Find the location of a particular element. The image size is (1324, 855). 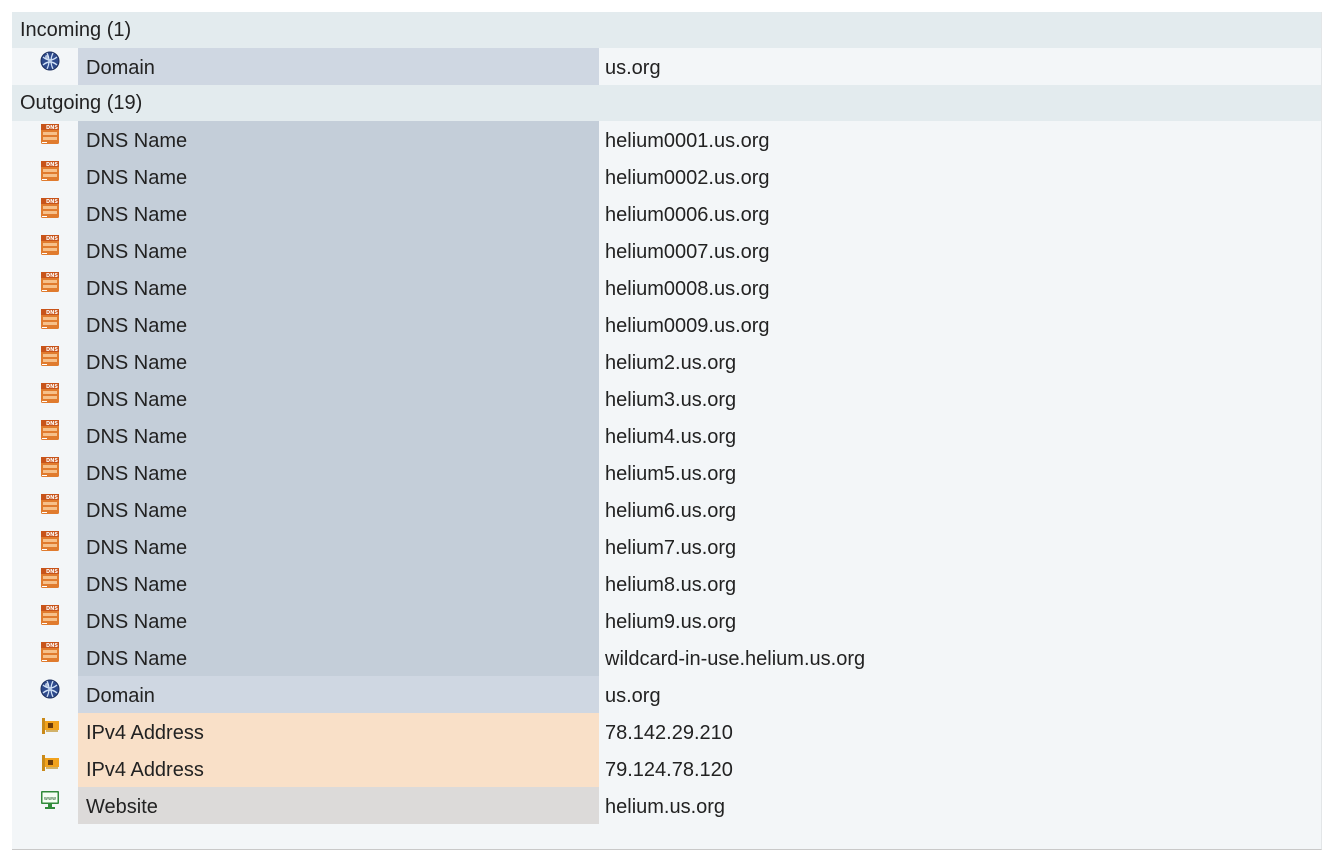

relation-row: DNS DNS Name helium5.us.org is located at coordinates (666, 472).